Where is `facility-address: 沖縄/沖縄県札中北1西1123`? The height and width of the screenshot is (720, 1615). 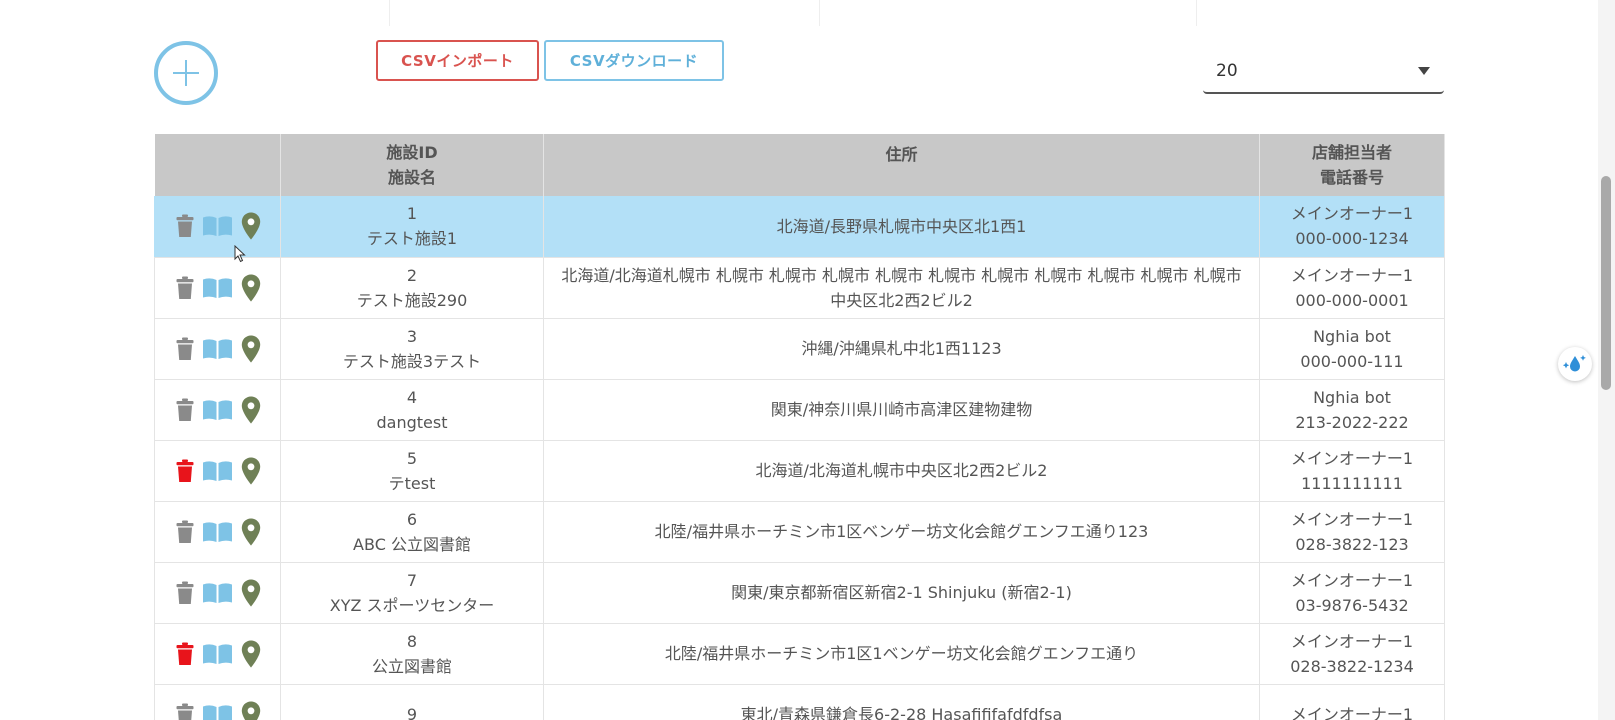
facility-address: 沖縄/沖縄県札中北1西1123 is located at coordinates (901, 348).